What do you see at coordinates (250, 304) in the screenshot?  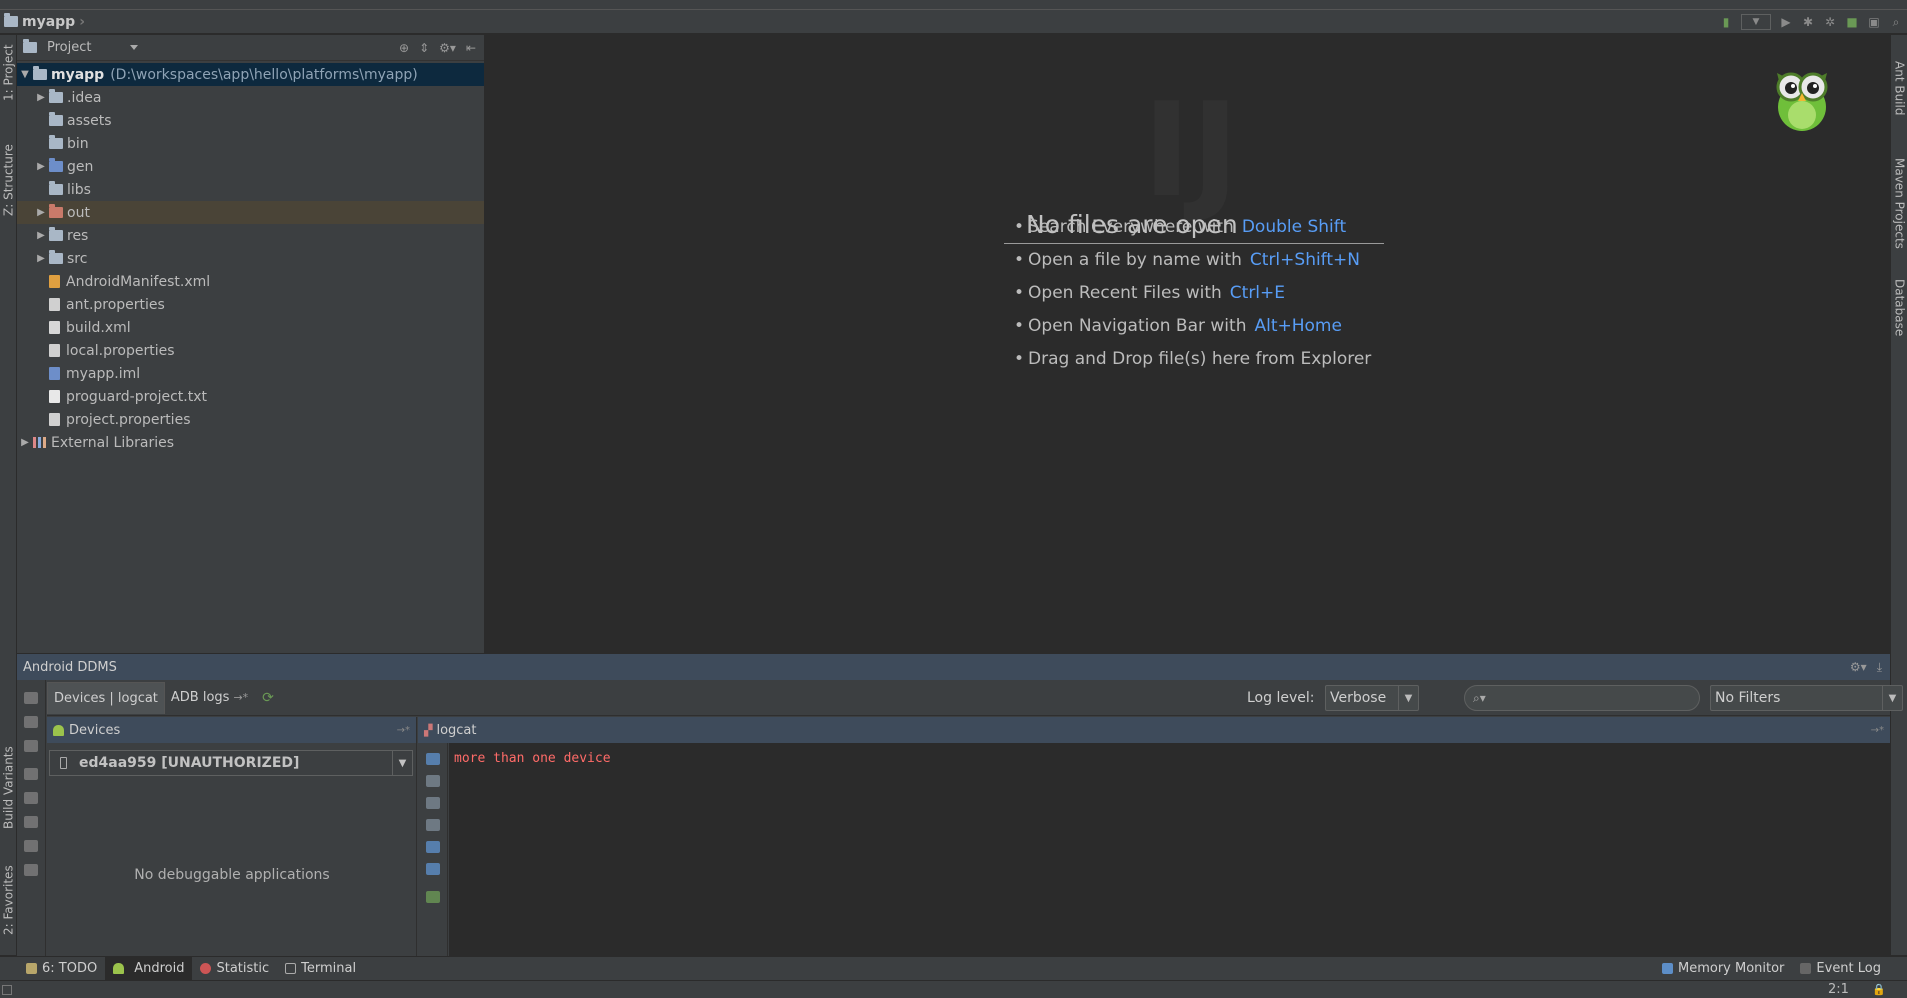 I see `tree-row: ant.properties` at bounding box center [250, 304].